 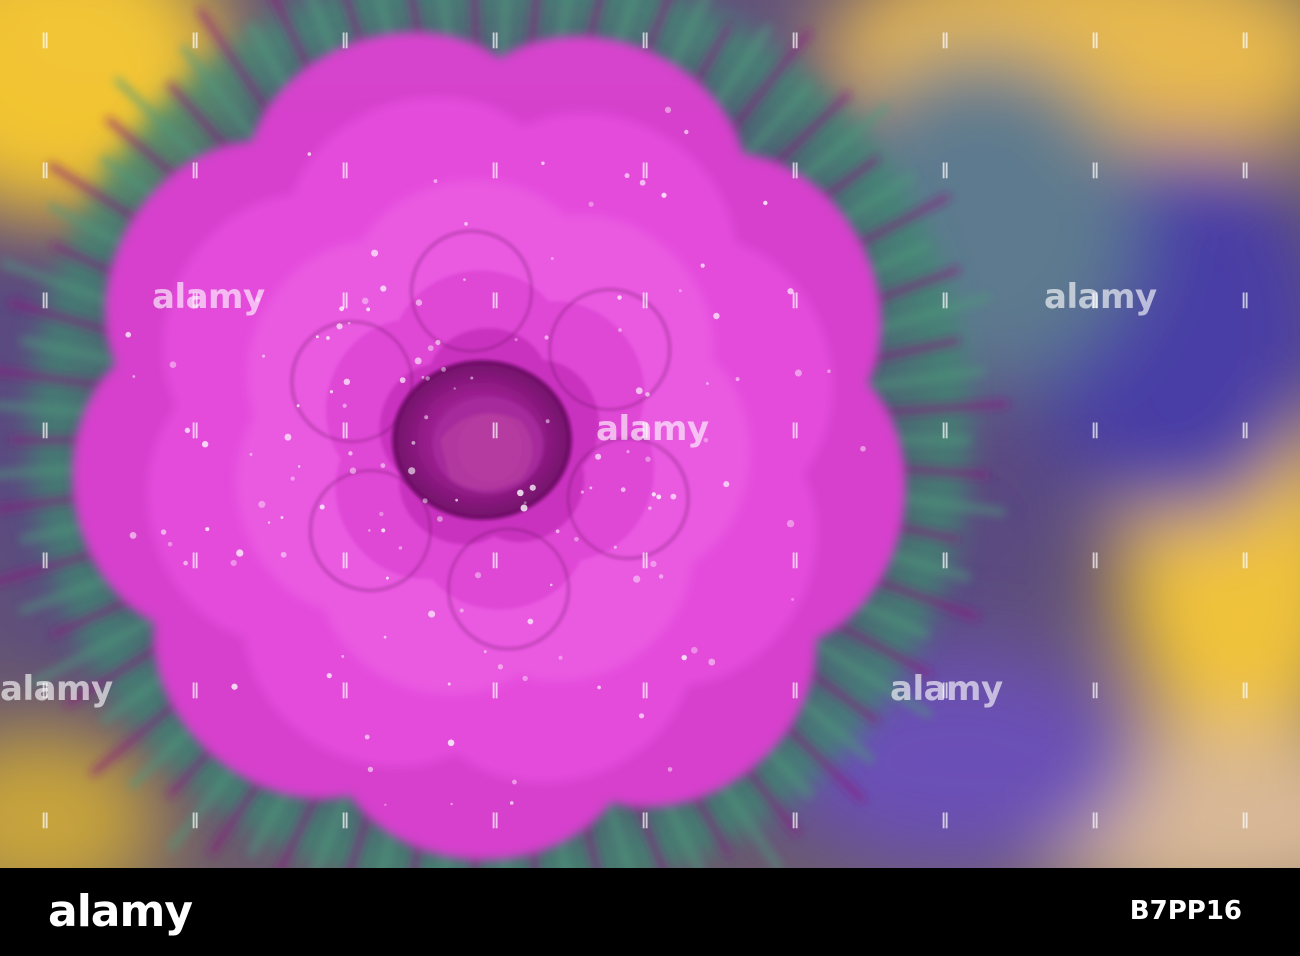 What do you see at coordinates (650, 912) in the screenshot?
I see `footer-bar: alamy B7PP16` at bounding box center [650, 912].